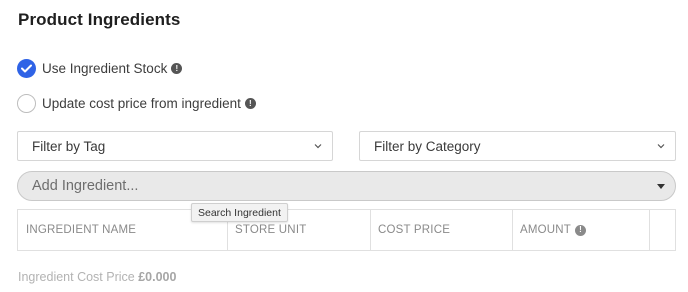  Describe the element at coordinates (661, 186) in the screenshot. I see `caret-down-icon` at that location.